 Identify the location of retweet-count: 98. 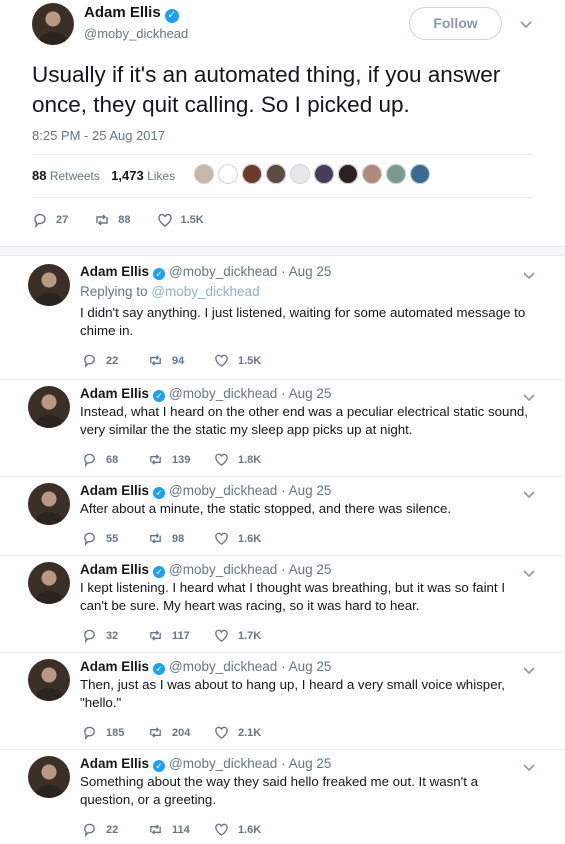
(178, 538).